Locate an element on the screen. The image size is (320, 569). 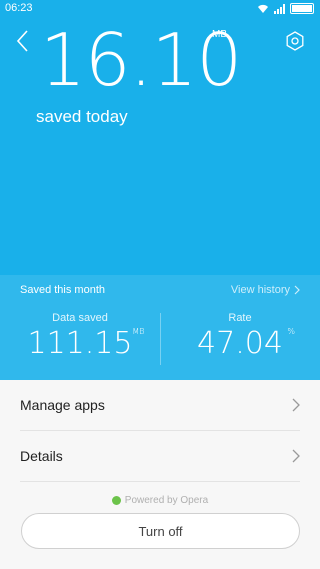
rate-label: Rate is located at coordinates (240, 318).